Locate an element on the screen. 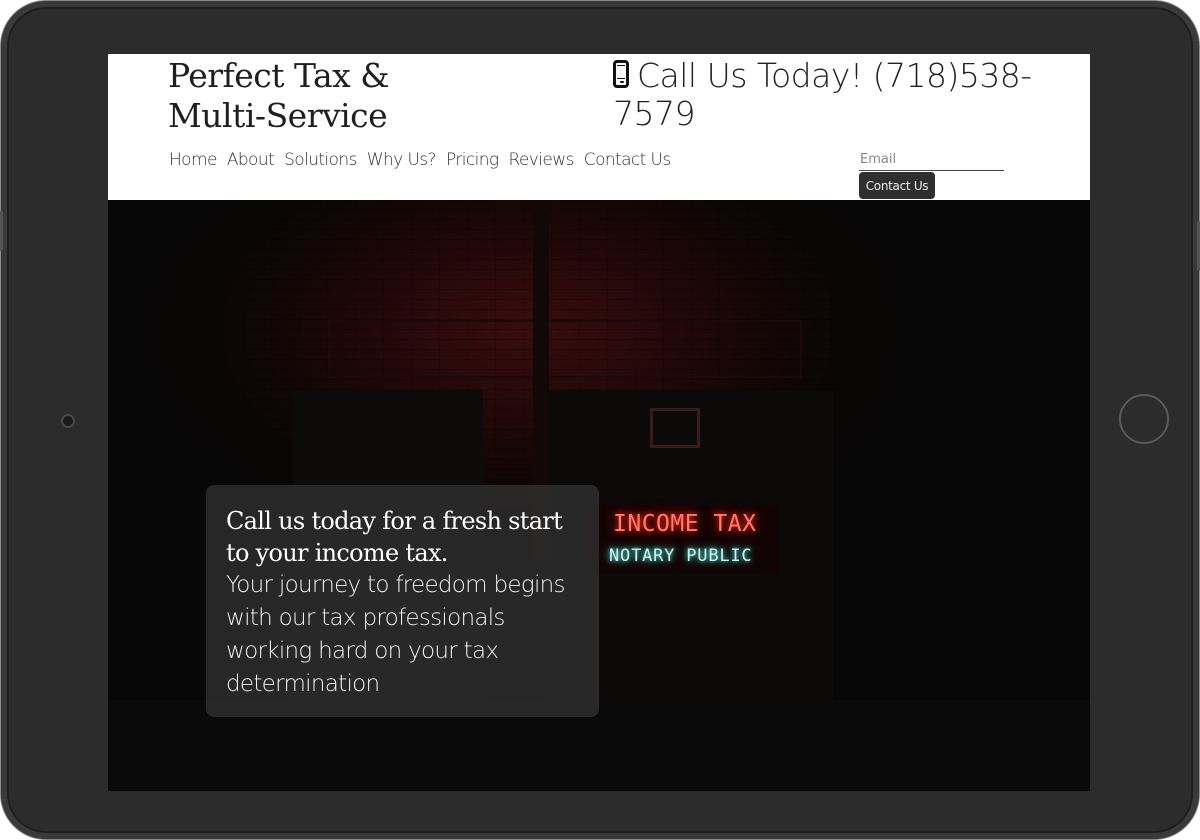 This screenshot has width=1200, height=840. contact-us-button: Contact Us is located at coordinates (897, 185).